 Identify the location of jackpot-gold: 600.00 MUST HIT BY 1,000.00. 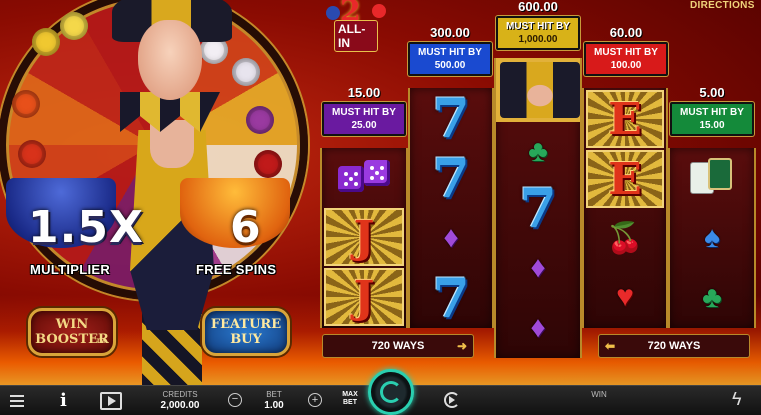
(538, 25).